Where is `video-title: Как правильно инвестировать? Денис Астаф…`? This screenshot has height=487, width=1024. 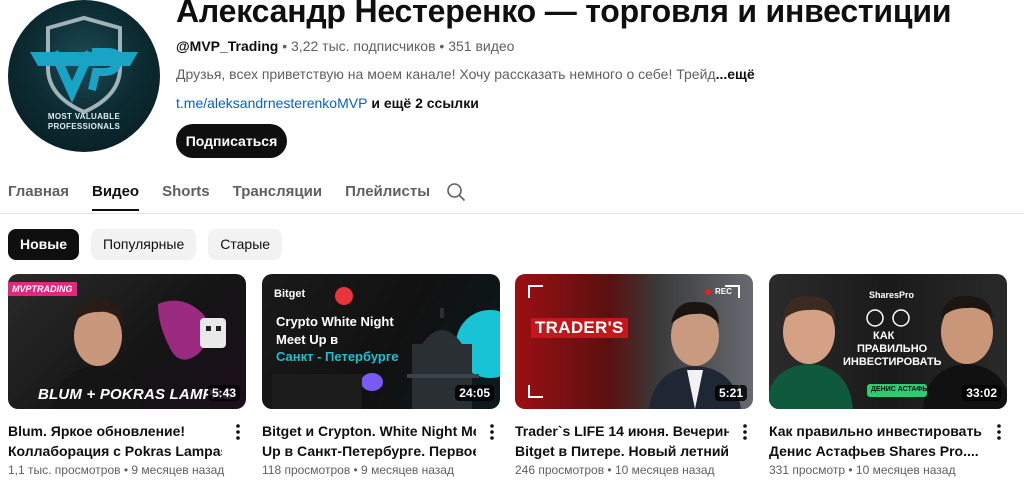 video-title: Как правильно инвестировать? Денис Астаф… is located at coordinates (876, 441).